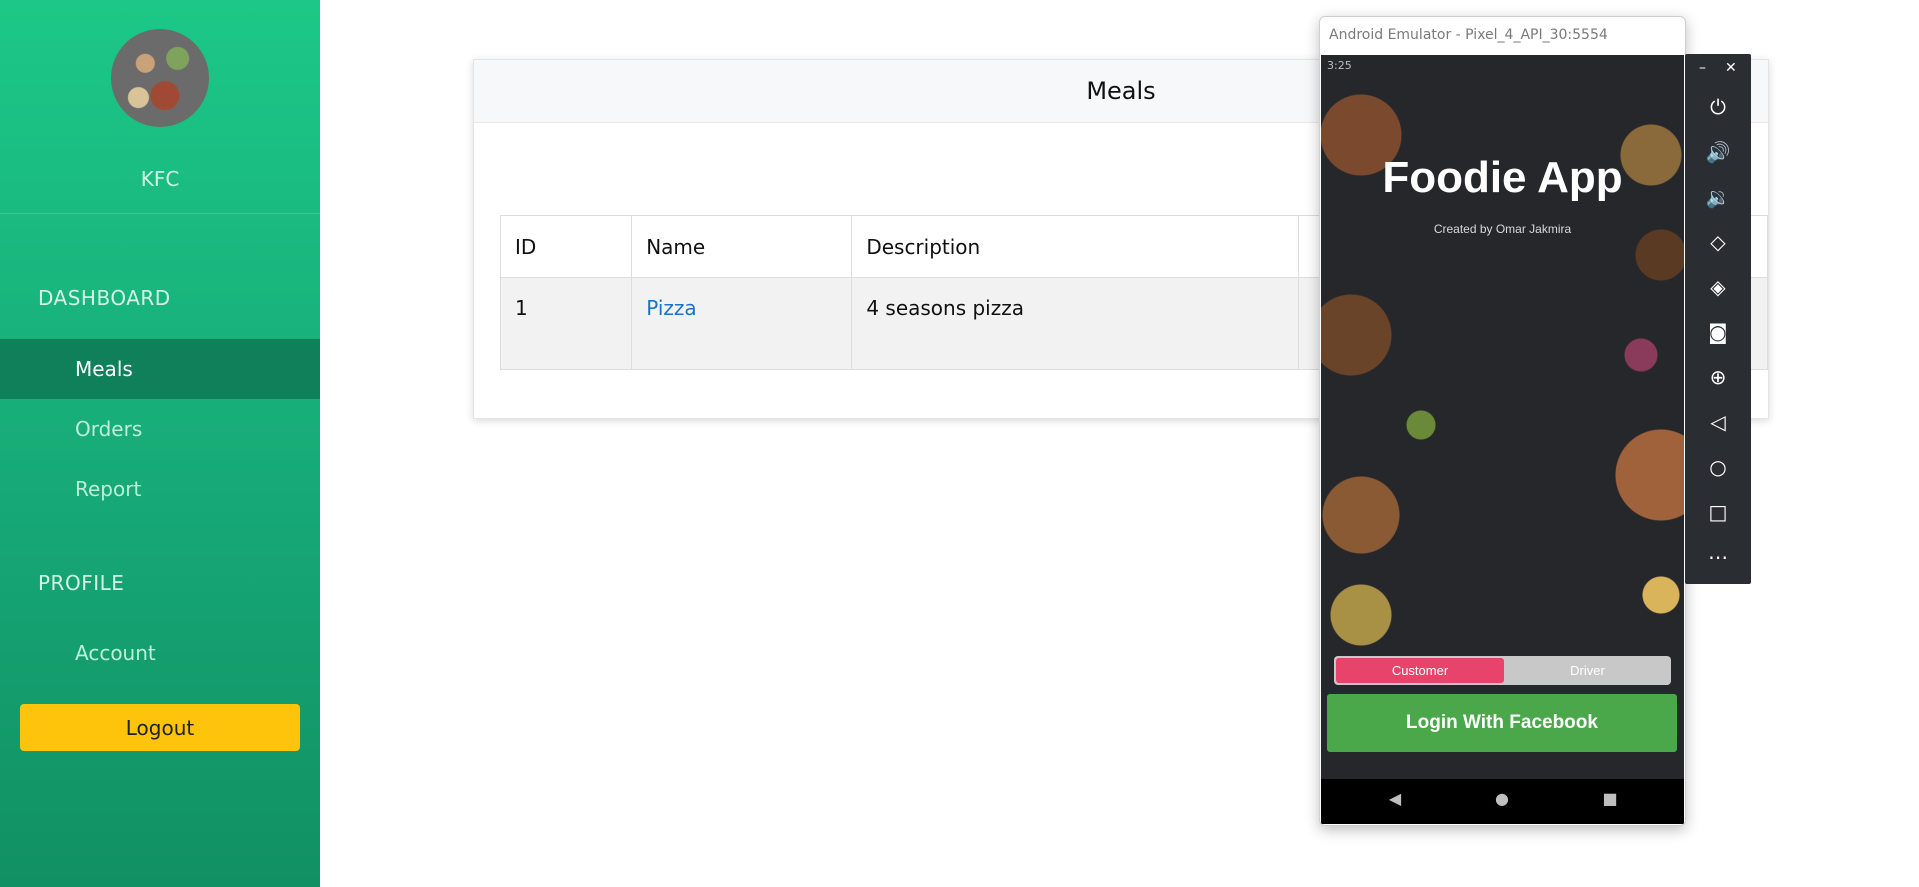 The height and width of the screenshot is (887, 1919). Describe the element at coordinates (160, 213) in the screenshot. I see `sidebar-divider` at that location.